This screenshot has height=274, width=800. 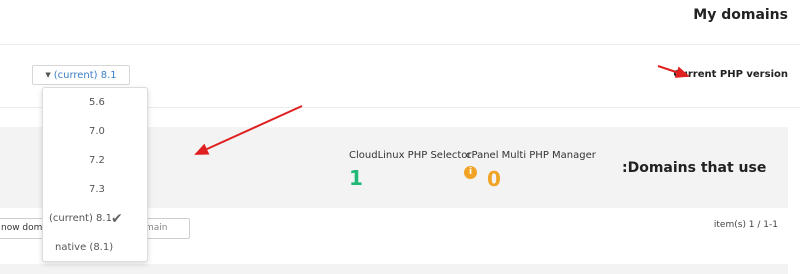 I want to click on menu-item-label: 5.6, so click(x=97, y=102).